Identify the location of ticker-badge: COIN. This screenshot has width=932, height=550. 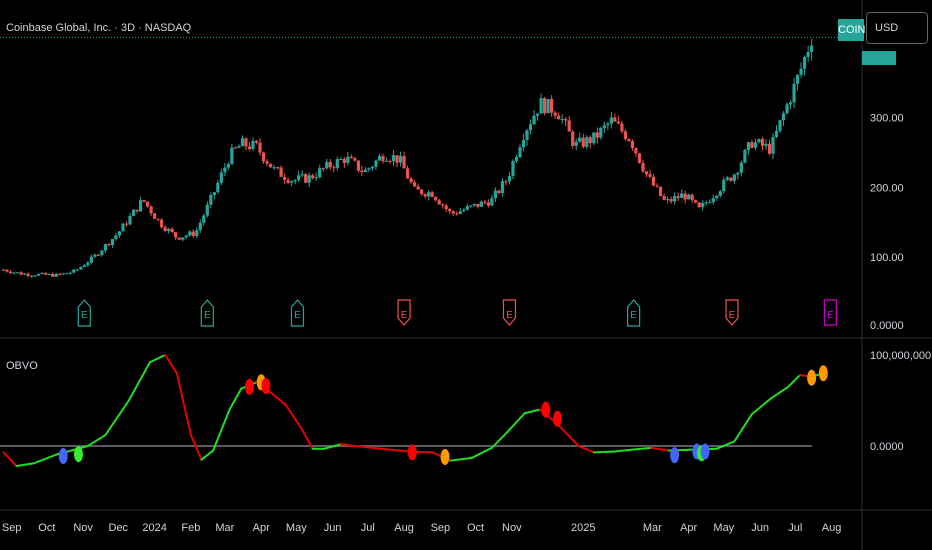
(852, 30).